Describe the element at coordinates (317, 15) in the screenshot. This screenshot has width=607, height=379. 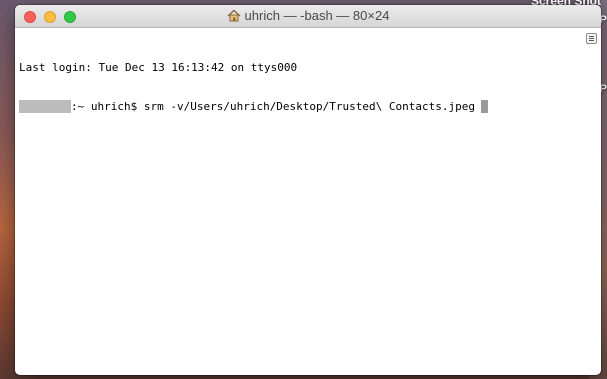
I see `window-title-text: uhrich — -bash — 80×24` at that location.